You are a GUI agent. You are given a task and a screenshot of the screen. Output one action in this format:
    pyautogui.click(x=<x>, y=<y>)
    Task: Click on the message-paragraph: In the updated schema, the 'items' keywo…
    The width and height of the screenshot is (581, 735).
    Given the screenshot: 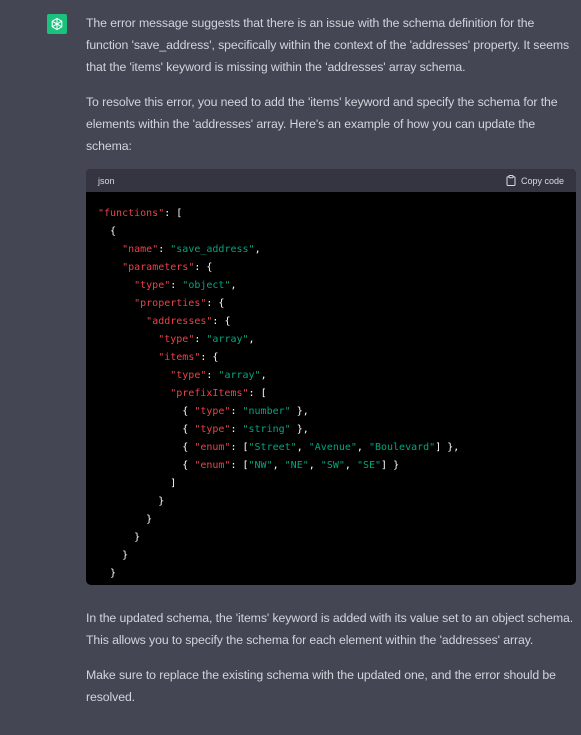 What is the action you would take?
    pyautogui.click(x=330, y=629)
    